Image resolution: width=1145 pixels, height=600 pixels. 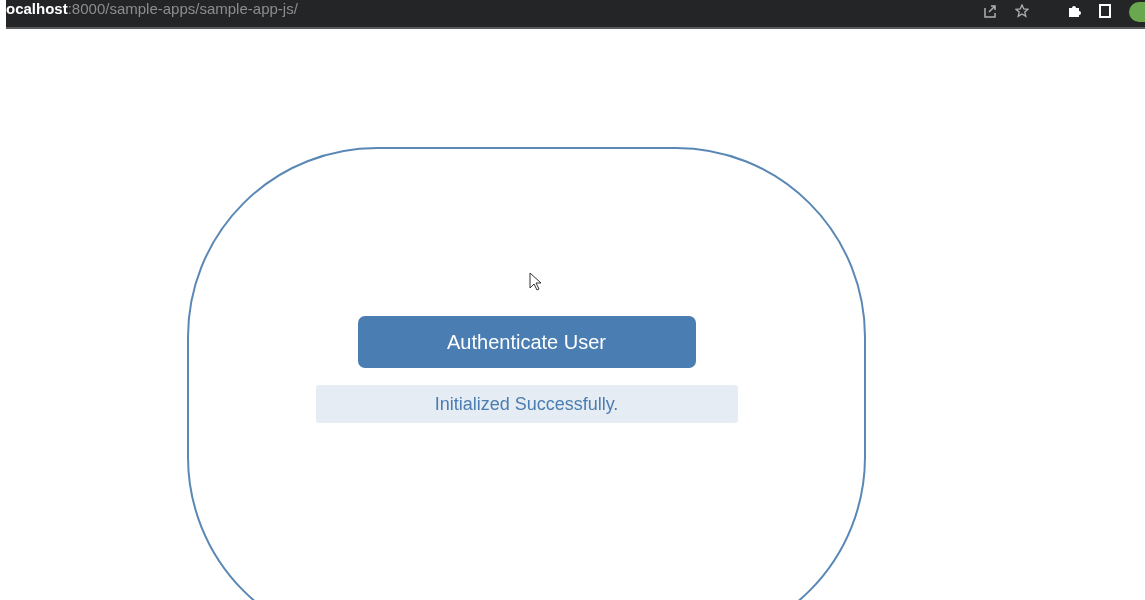 What do you see at coordinates (1105, 10) in the screenshot?
I see `window-icon` at bounding box center [1105, 10].